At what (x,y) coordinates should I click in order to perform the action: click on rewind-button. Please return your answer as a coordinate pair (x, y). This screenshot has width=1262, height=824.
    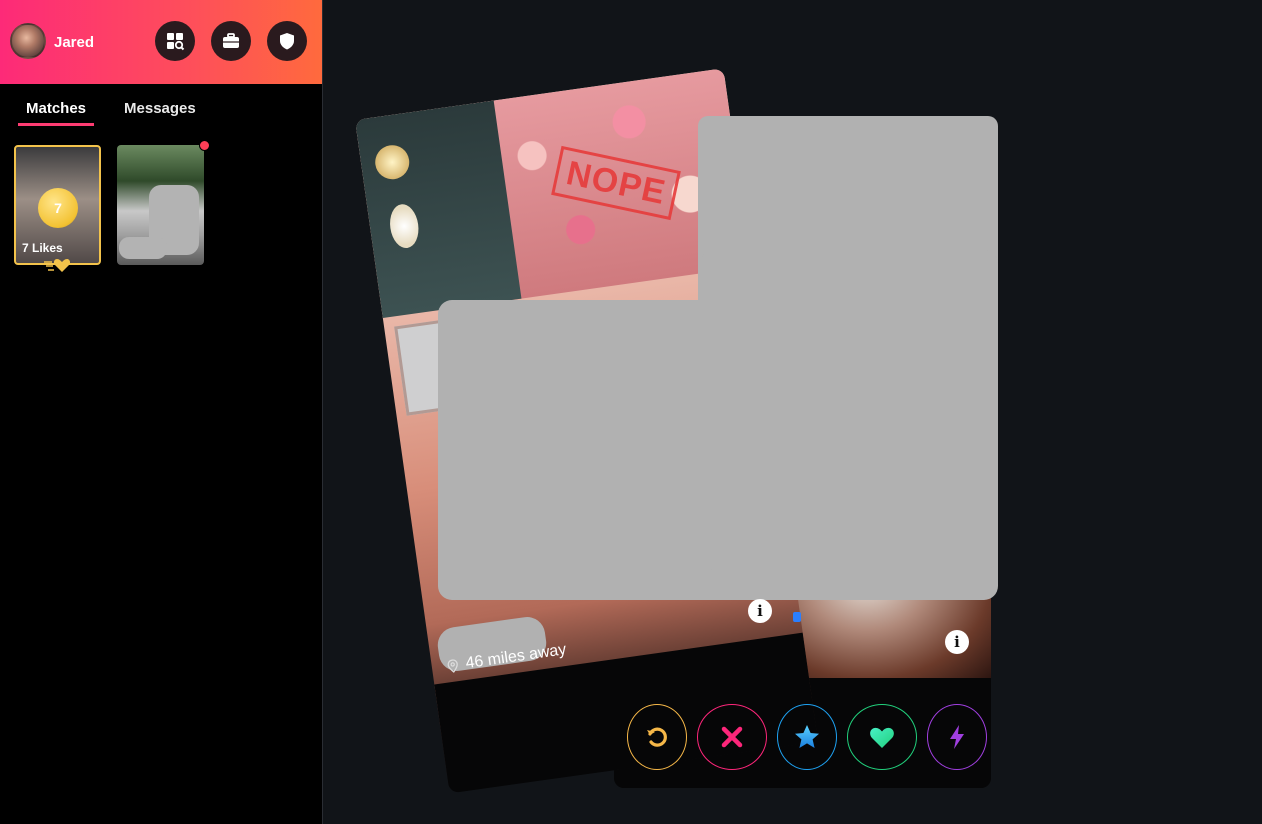
    Looking at the image, I should click on (657, 737).